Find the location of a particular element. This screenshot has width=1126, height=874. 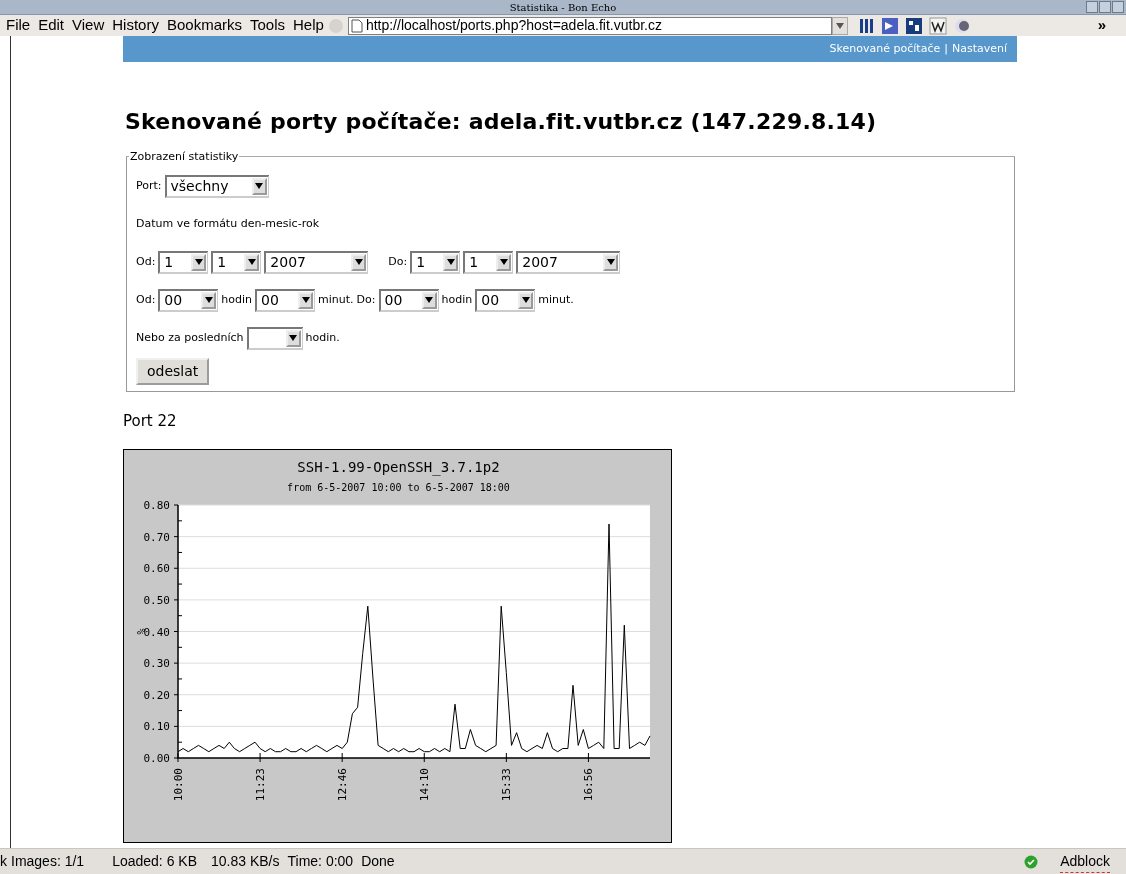

y-tick-label: 0.60 is located at coordinates (156, 569).